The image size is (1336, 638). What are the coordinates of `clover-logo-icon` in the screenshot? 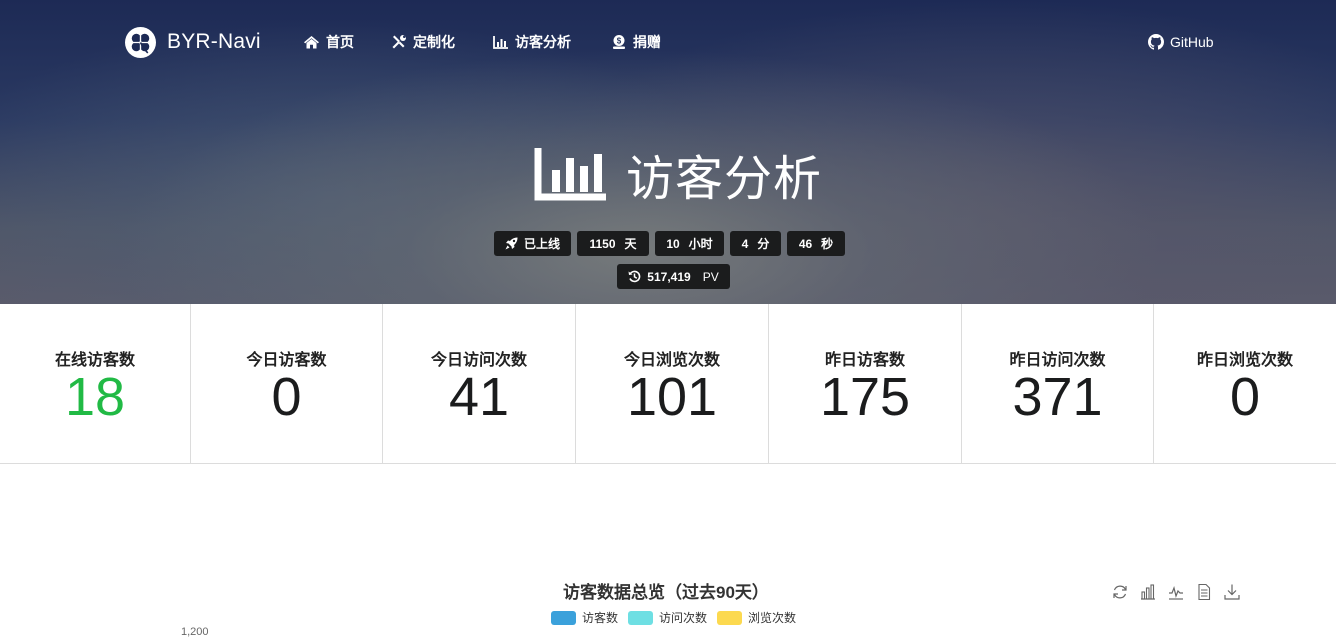 It's located at (140, 42).